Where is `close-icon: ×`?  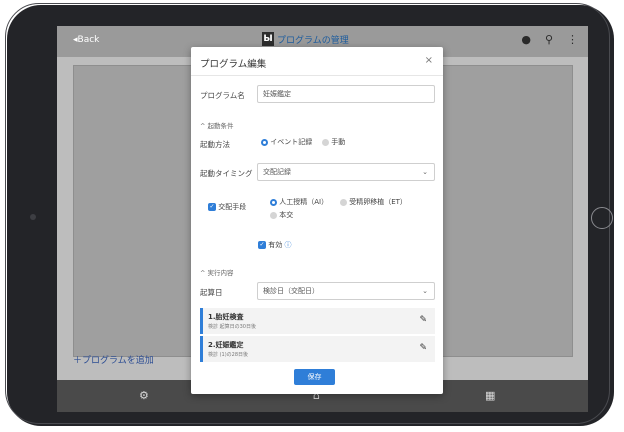
close-icon: × is located at coordinates (429, 60).